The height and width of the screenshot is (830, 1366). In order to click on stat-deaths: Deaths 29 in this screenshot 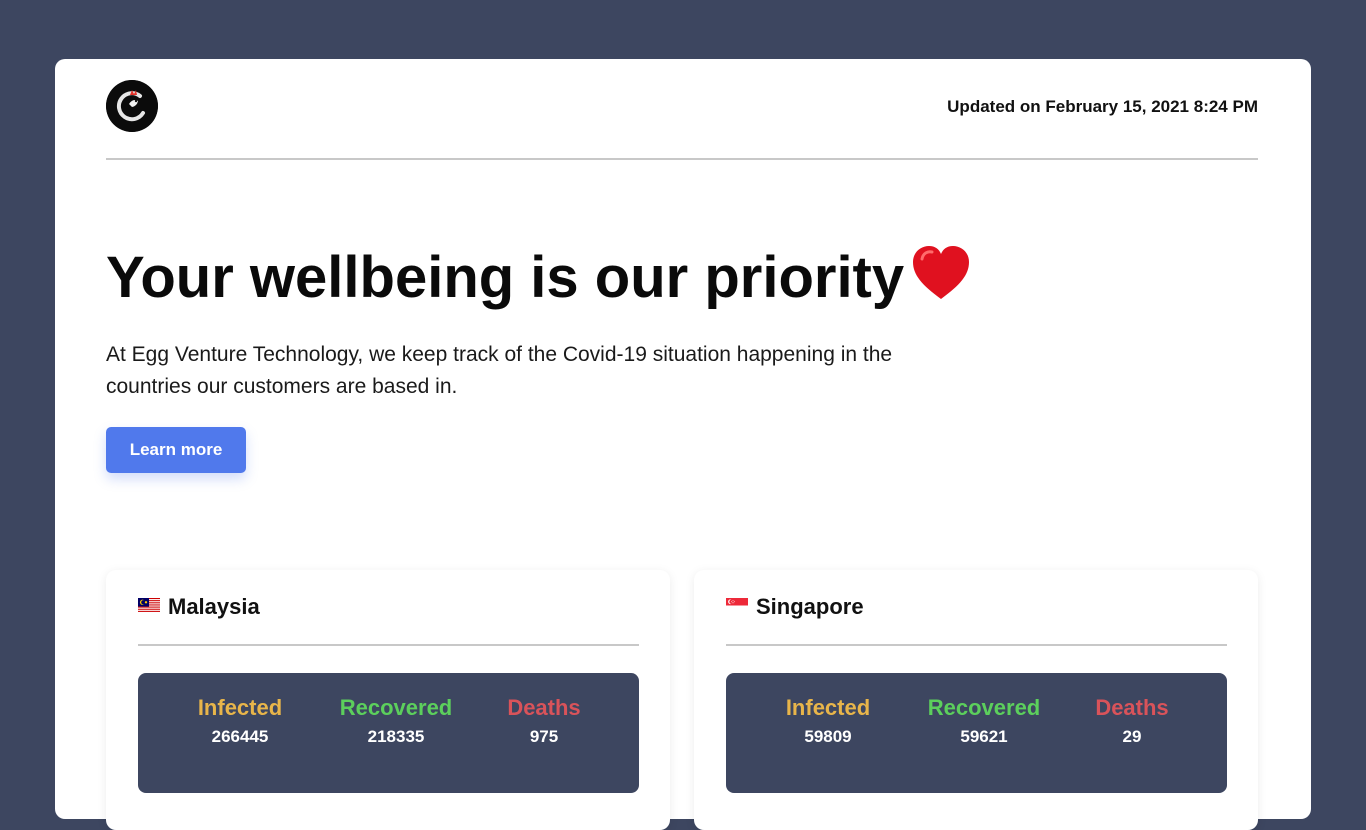, I will do `click(1132, 721)`.